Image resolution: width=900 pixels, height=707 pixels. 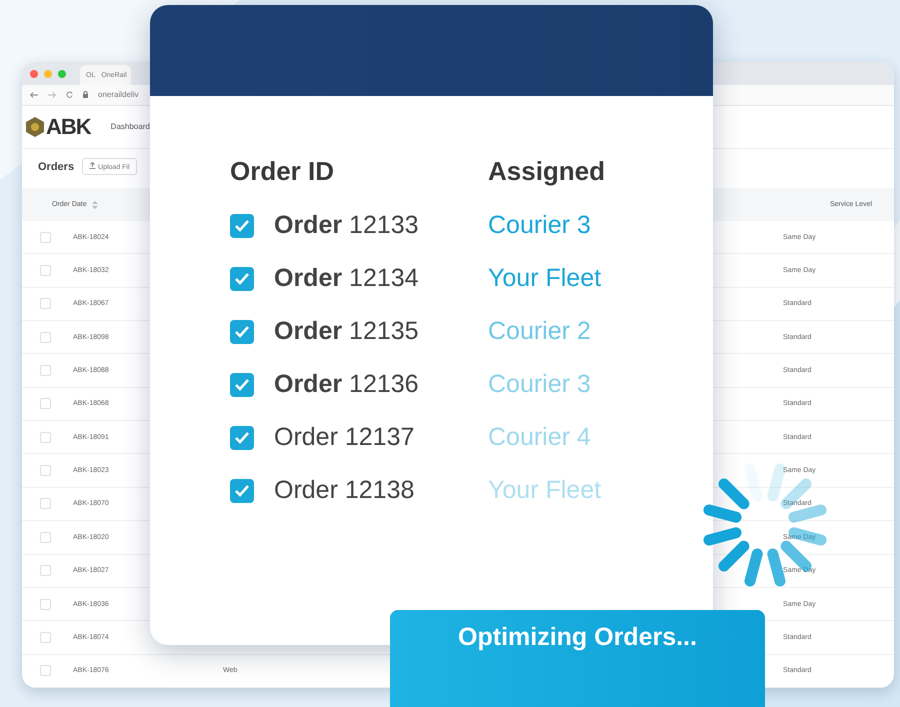 What do you see at coordinates (95, 204) in the screenshot?
I see `sort-icon` at bounding box center [95, 204].